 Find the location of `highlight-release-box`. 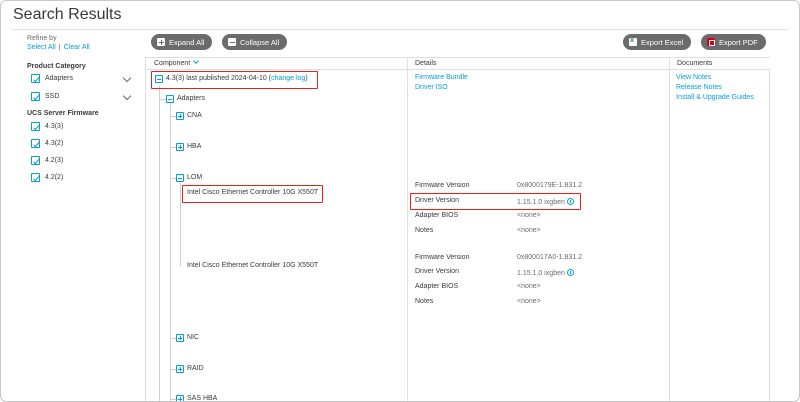

highlight-release-box is located at coordinates (234, 80).